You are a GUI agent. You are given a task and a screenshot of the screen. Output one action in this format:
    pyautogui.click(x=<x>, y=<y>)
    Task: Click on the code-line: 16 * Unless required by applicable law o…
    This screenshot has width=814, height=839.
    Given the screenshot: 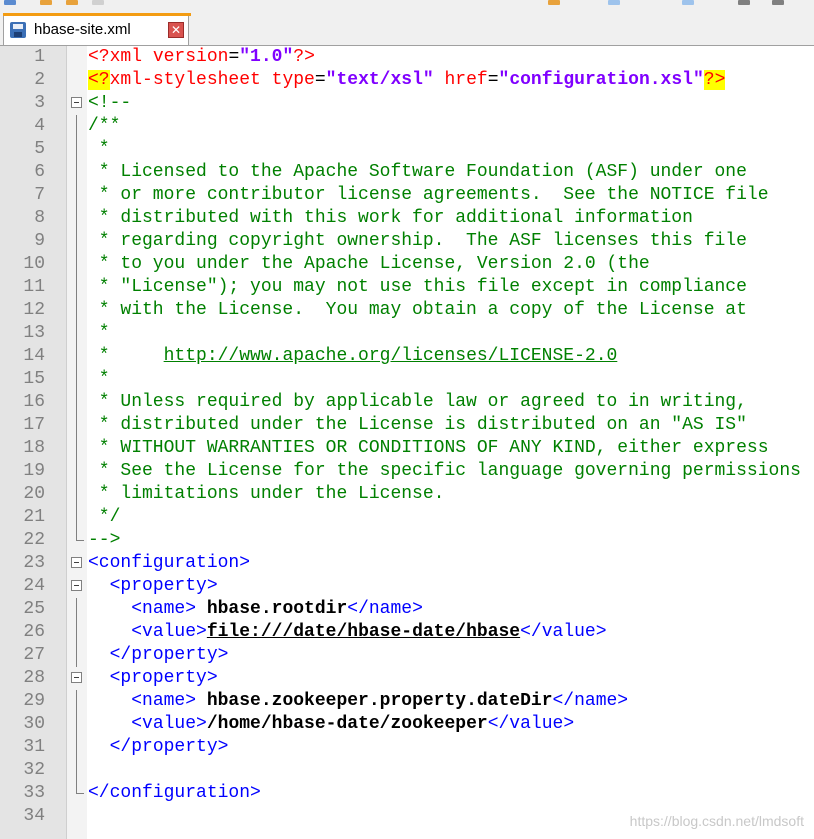 What is the action you would take?
    pyautogui.click(x=407, y=402)
    